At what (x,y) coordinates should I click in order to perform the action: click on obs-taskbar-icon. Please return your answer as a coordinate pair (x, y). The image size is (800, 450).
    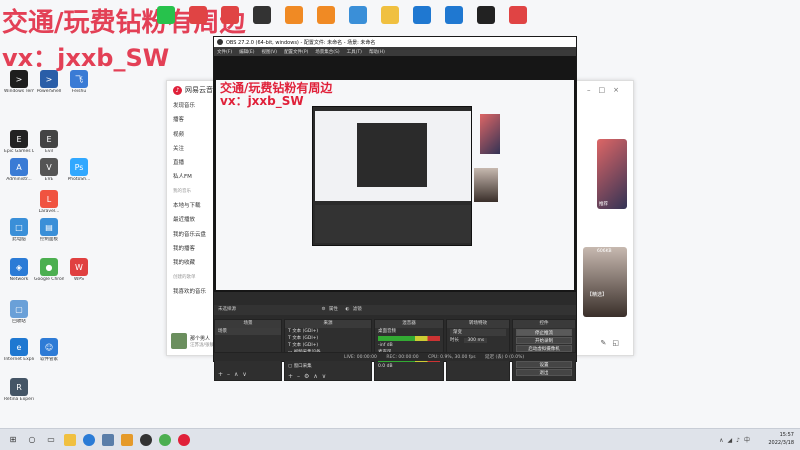
    Looking at the image, I should click on (146, 439).